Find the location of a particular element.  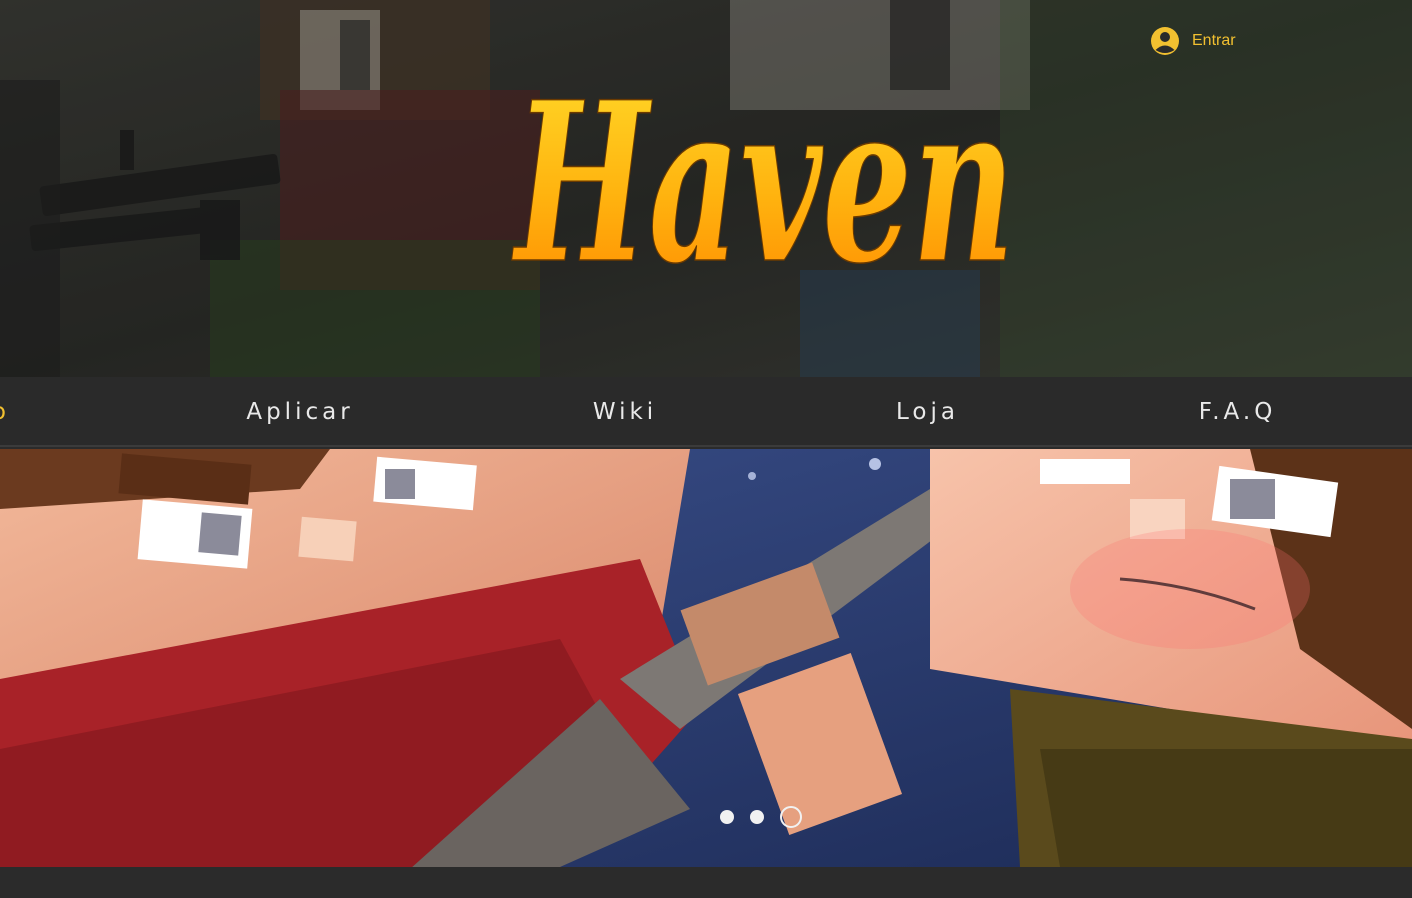

login-button: Entrar is located at coordinates (1193, 41).